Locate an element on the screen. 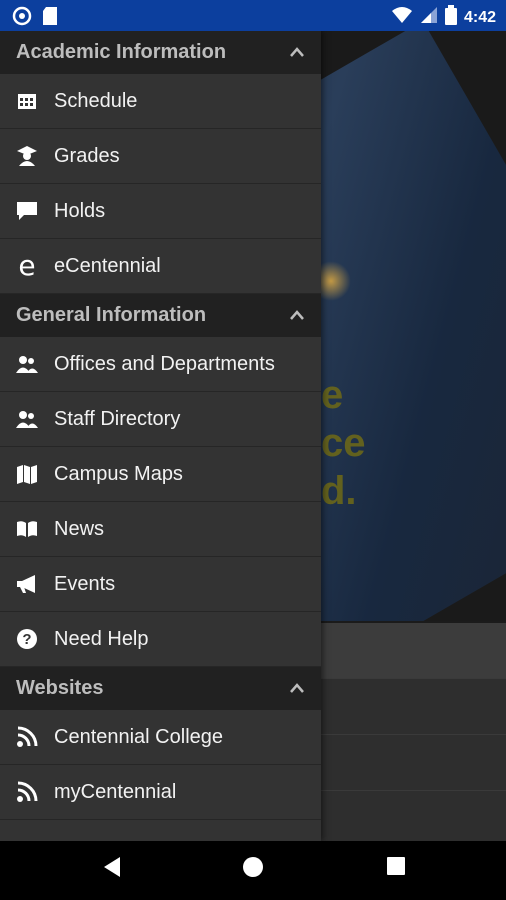  drawer-item-label: Events is located at coordinates (85, 583).